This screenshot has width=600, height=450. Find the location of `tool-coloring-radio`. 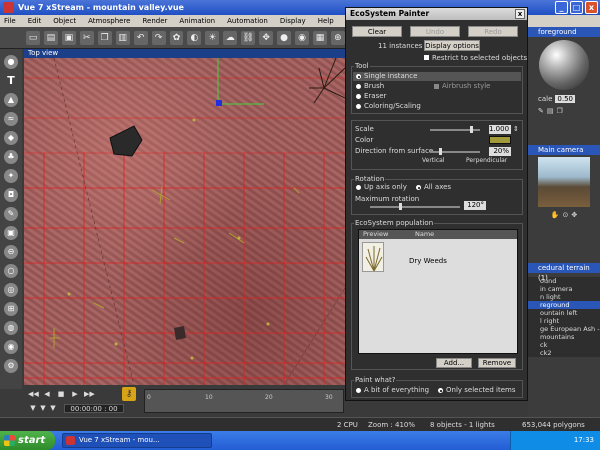

tool-coloring-radio is located at coordinates (358, 106).